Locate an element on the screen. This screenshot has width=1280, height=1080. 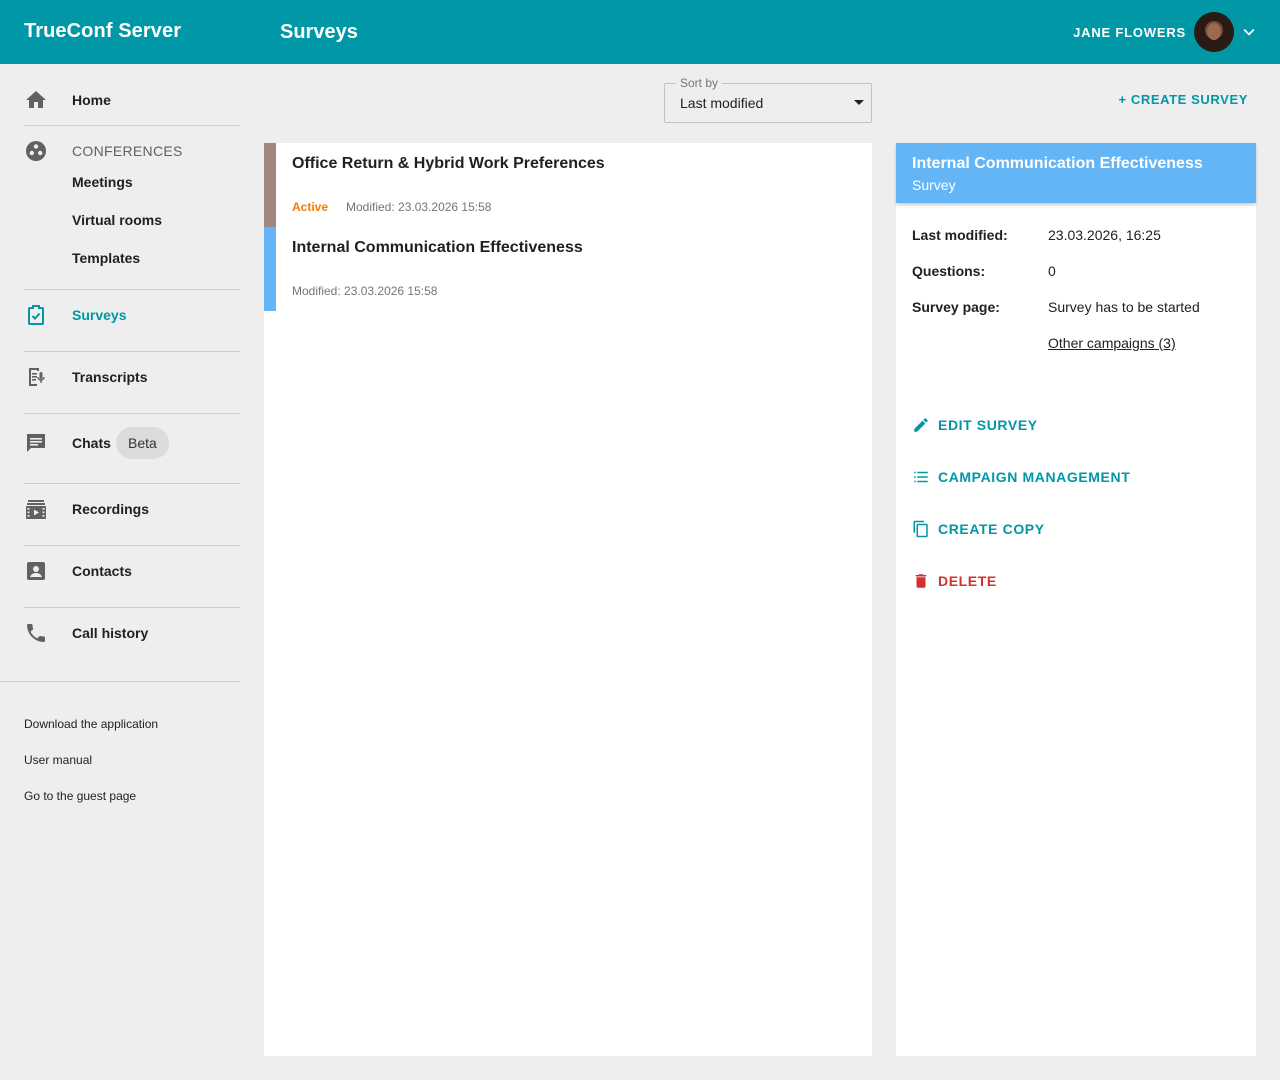
trash-icon is located at coordinates (921, 581).